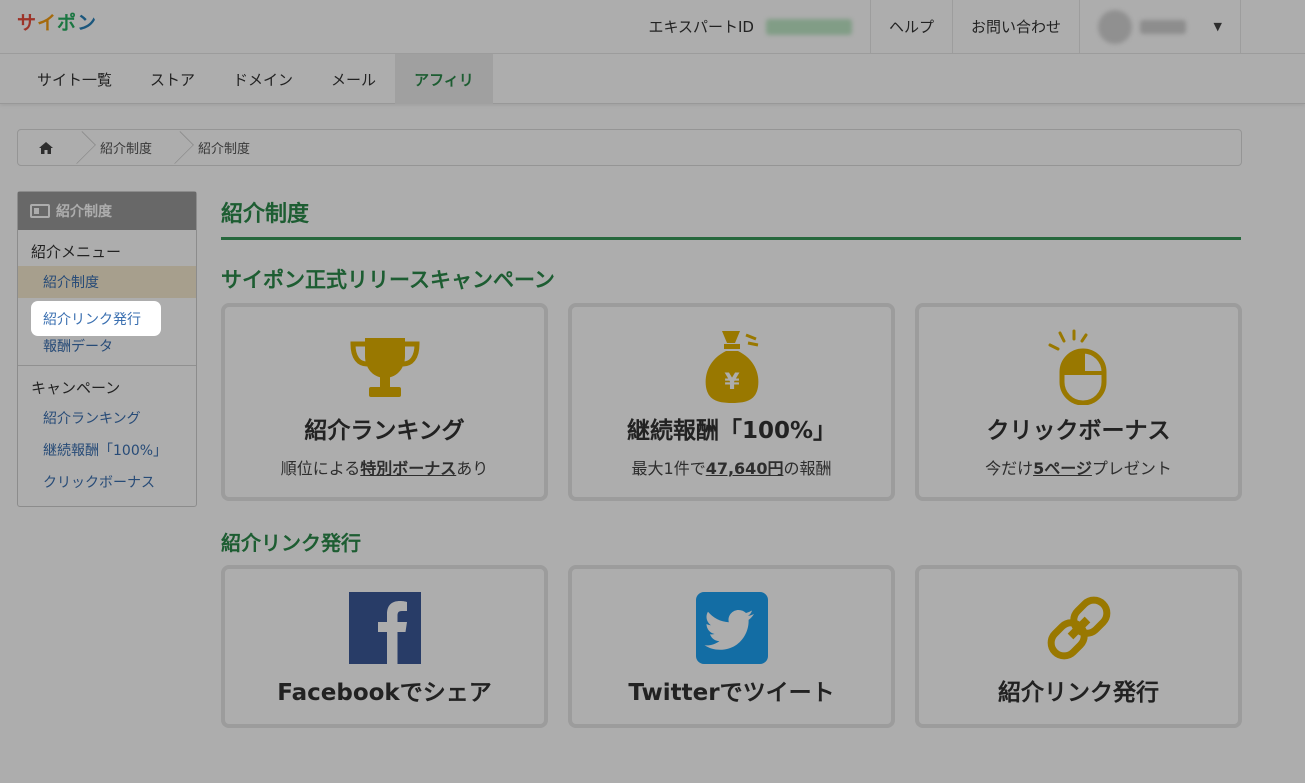 The image size is (1305, 783). What do you see at coordinates (1062, 468) in the screenshot?
I see `card-subtitle-bold: 5ページ` at bounding box center [1062, 468].